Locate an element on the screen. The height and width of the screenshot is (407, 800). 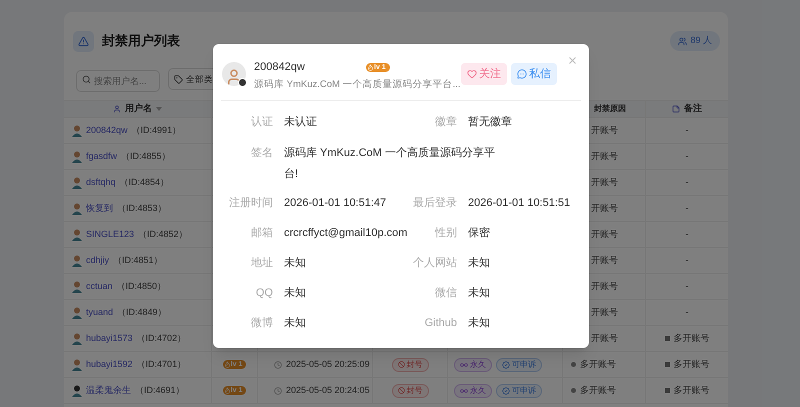
ban-time: 2025-05-05 20:24:05 is located at coordinates (328, 390).